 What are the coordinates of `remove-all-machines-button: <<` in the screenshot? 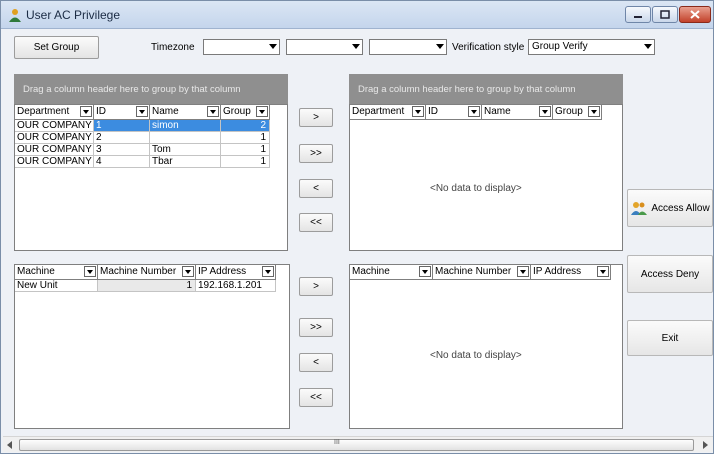 It's located at (316, 397).